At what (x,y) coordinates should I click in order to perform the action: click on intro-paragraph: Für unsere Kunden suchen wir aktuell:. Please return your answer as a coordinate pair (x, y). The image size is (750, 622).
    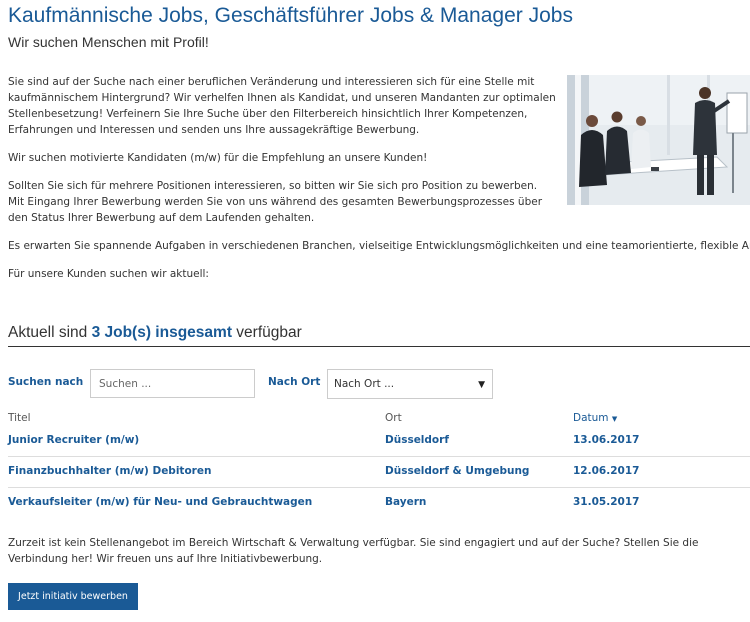
    Looking at the image, I should click on (108, 274).